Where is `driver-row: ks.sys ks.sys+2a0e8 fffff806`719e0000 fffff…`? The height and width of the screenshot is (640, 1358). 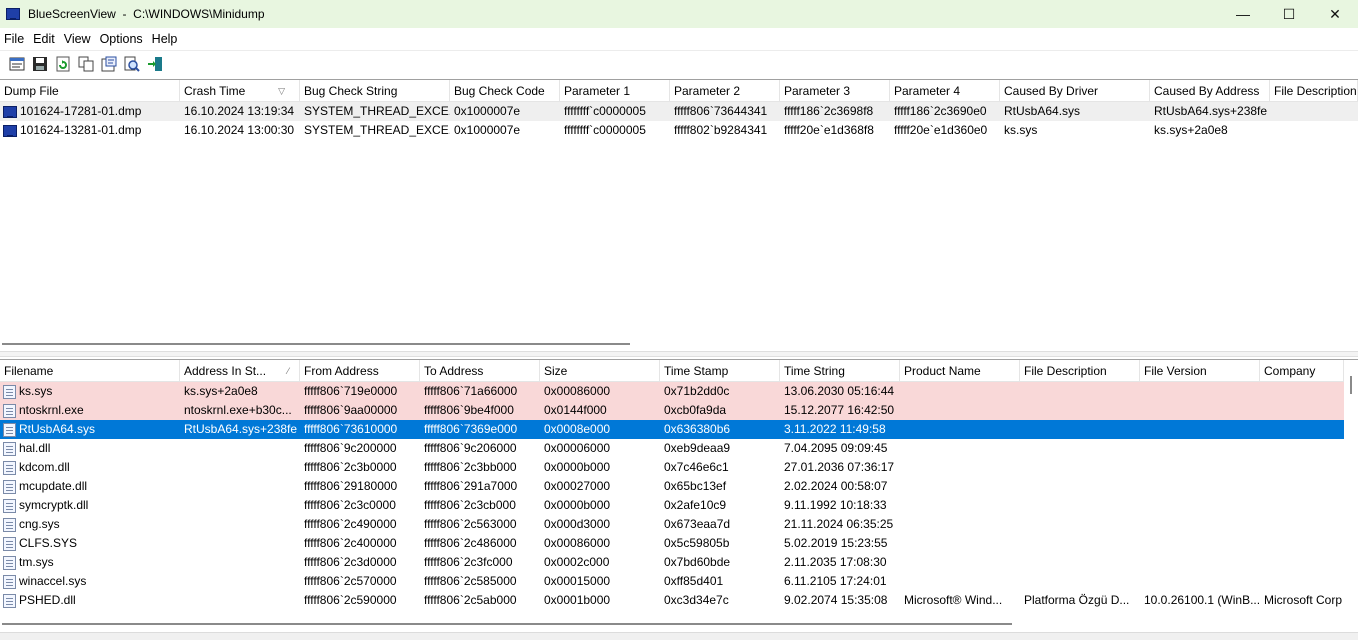 driver-row: ks.sys ks.sys+2a0e8 fffff806`719e0000 fffff… is located at coordinates (679, 391).